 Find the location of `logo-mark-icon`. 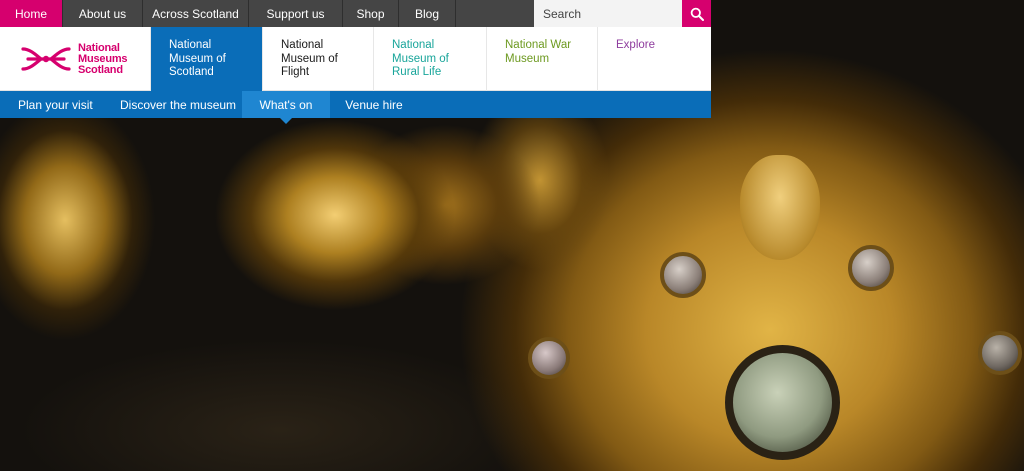

logo-mark-icon is located at coordinates (46, 59).